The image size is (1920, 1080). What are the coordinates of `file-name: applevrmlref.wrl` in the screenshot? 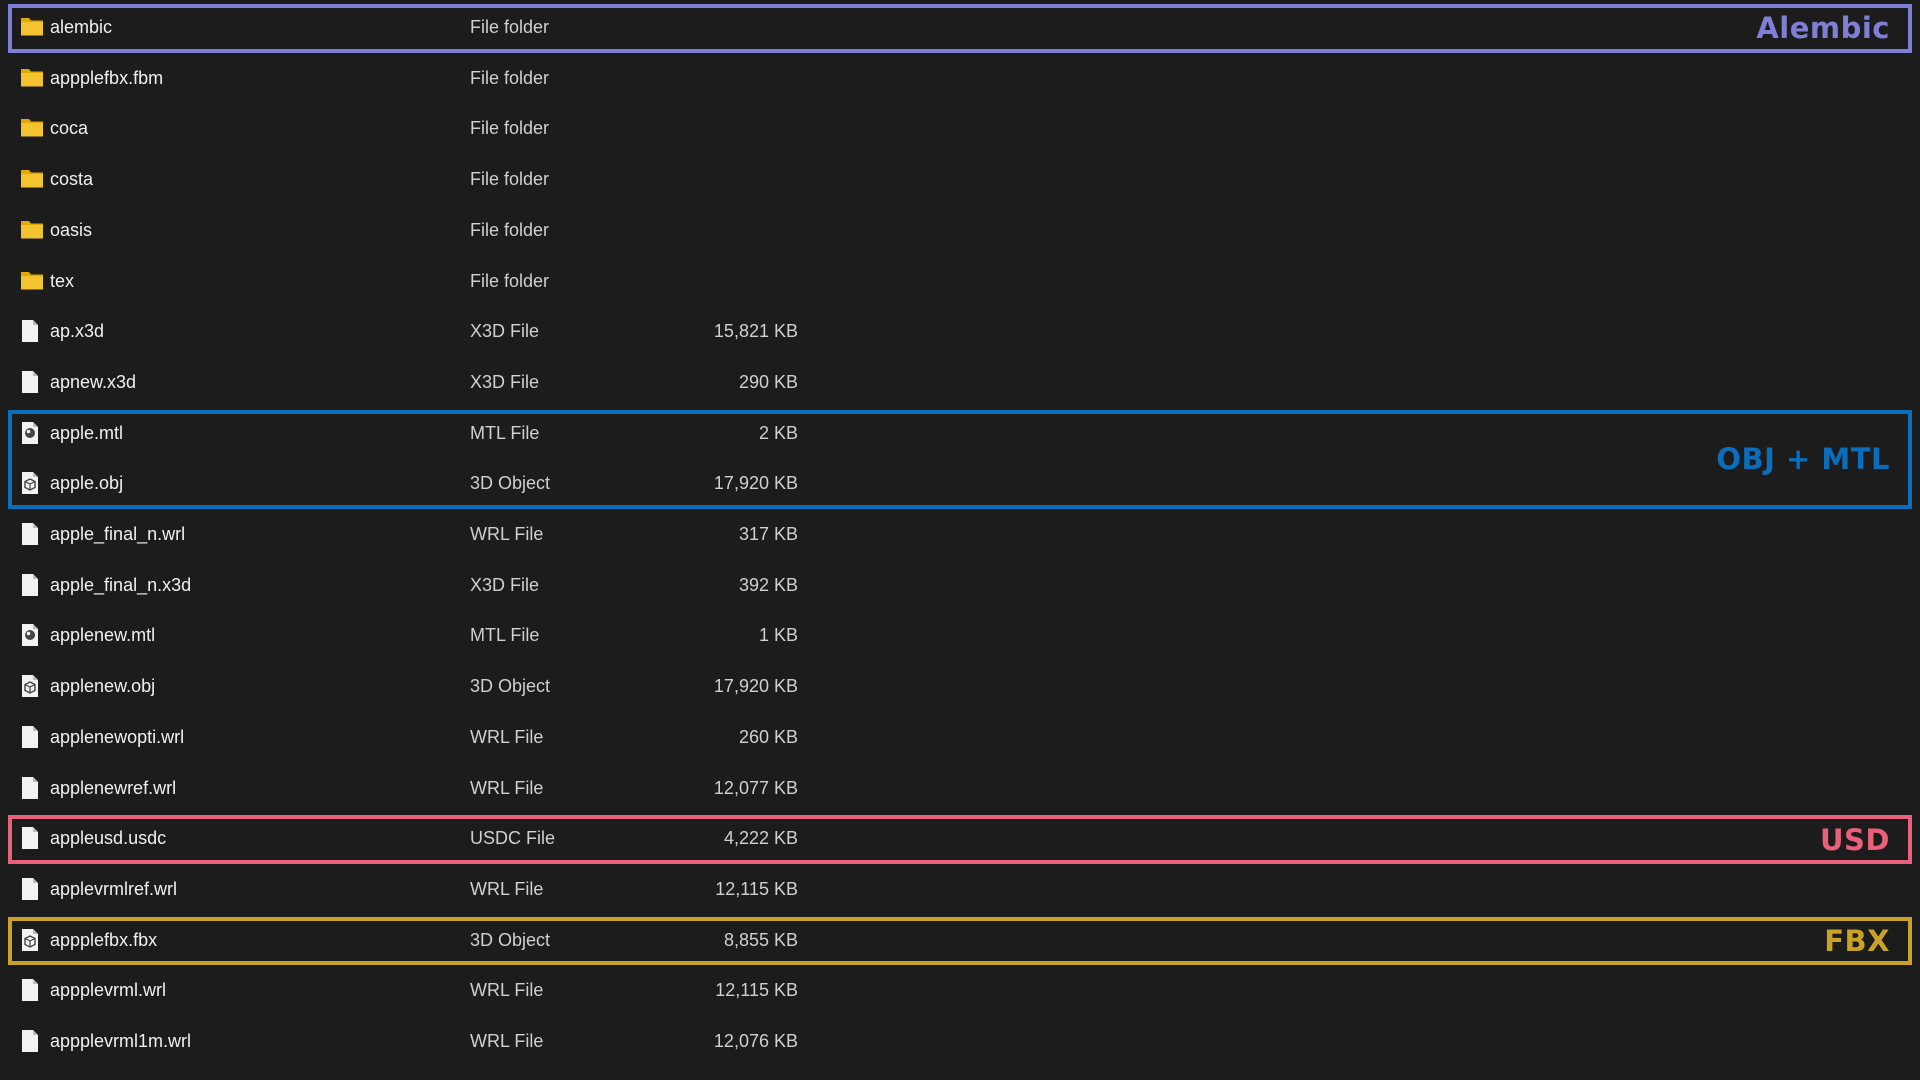 It's located at (114, 888).